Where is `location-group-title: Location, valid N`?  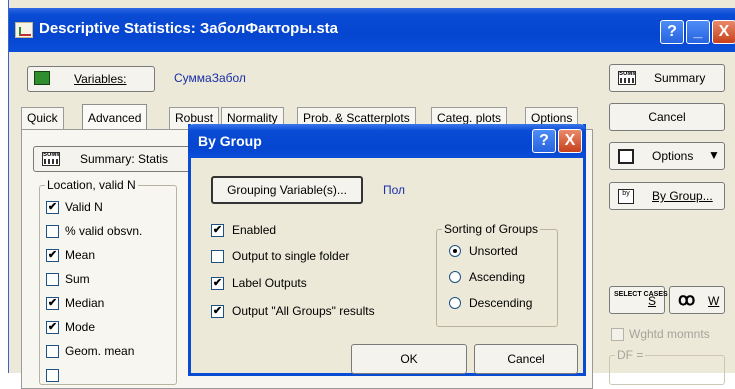
location-group-title: Location, valid N is located at coordinates (91, 185).